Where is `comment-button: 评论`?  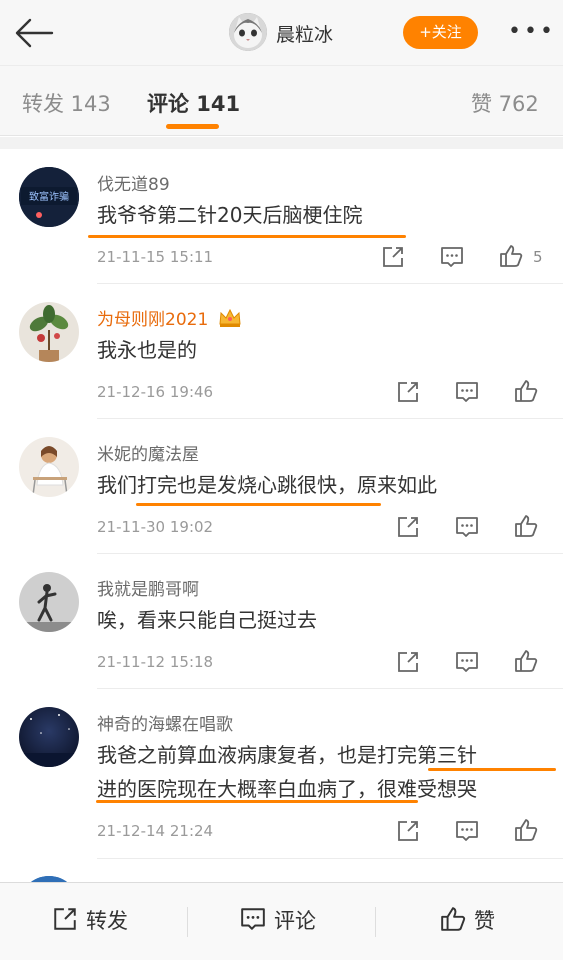 comment-button: 评论 is located at coordinates (278, 920).